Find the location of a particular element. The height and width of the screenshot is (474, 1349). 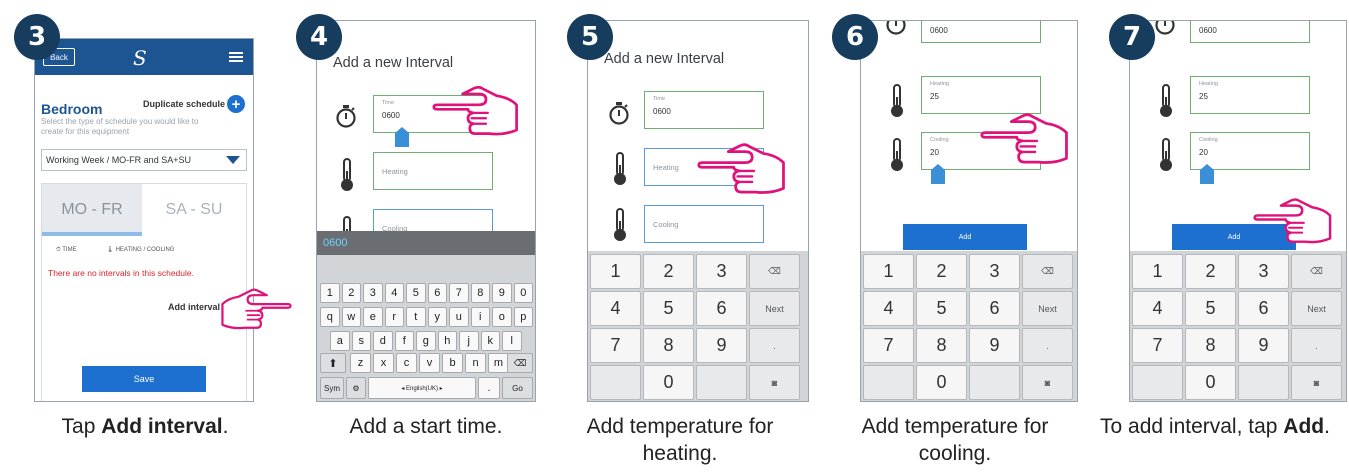

key-c: c is located at coordinates (406, 363).